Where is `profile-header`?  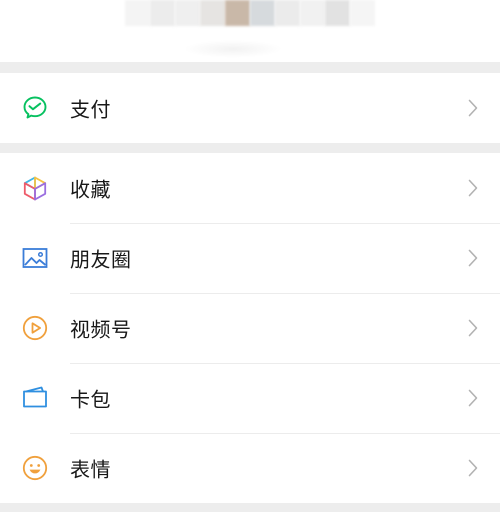
profile-header is located at coordinates (250, 31).